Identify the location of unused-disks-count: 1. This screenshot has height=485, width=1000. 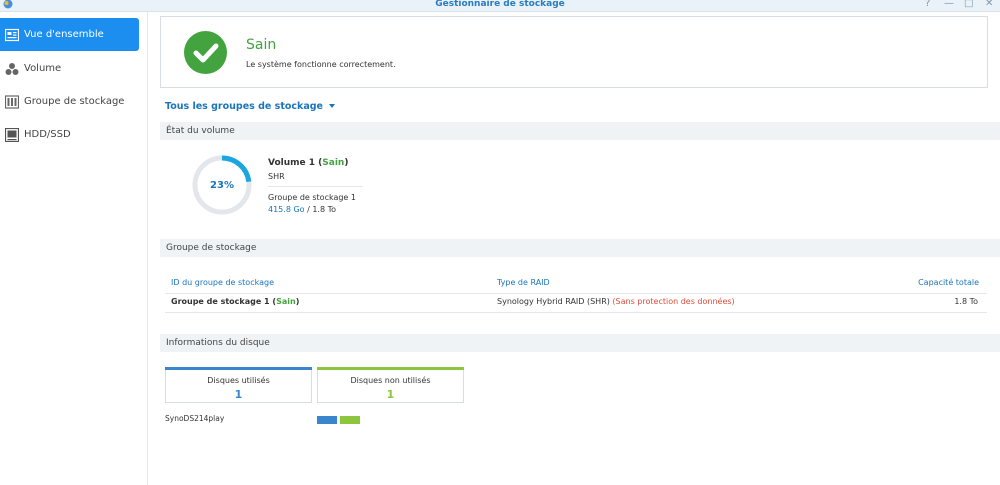
(390, 394).